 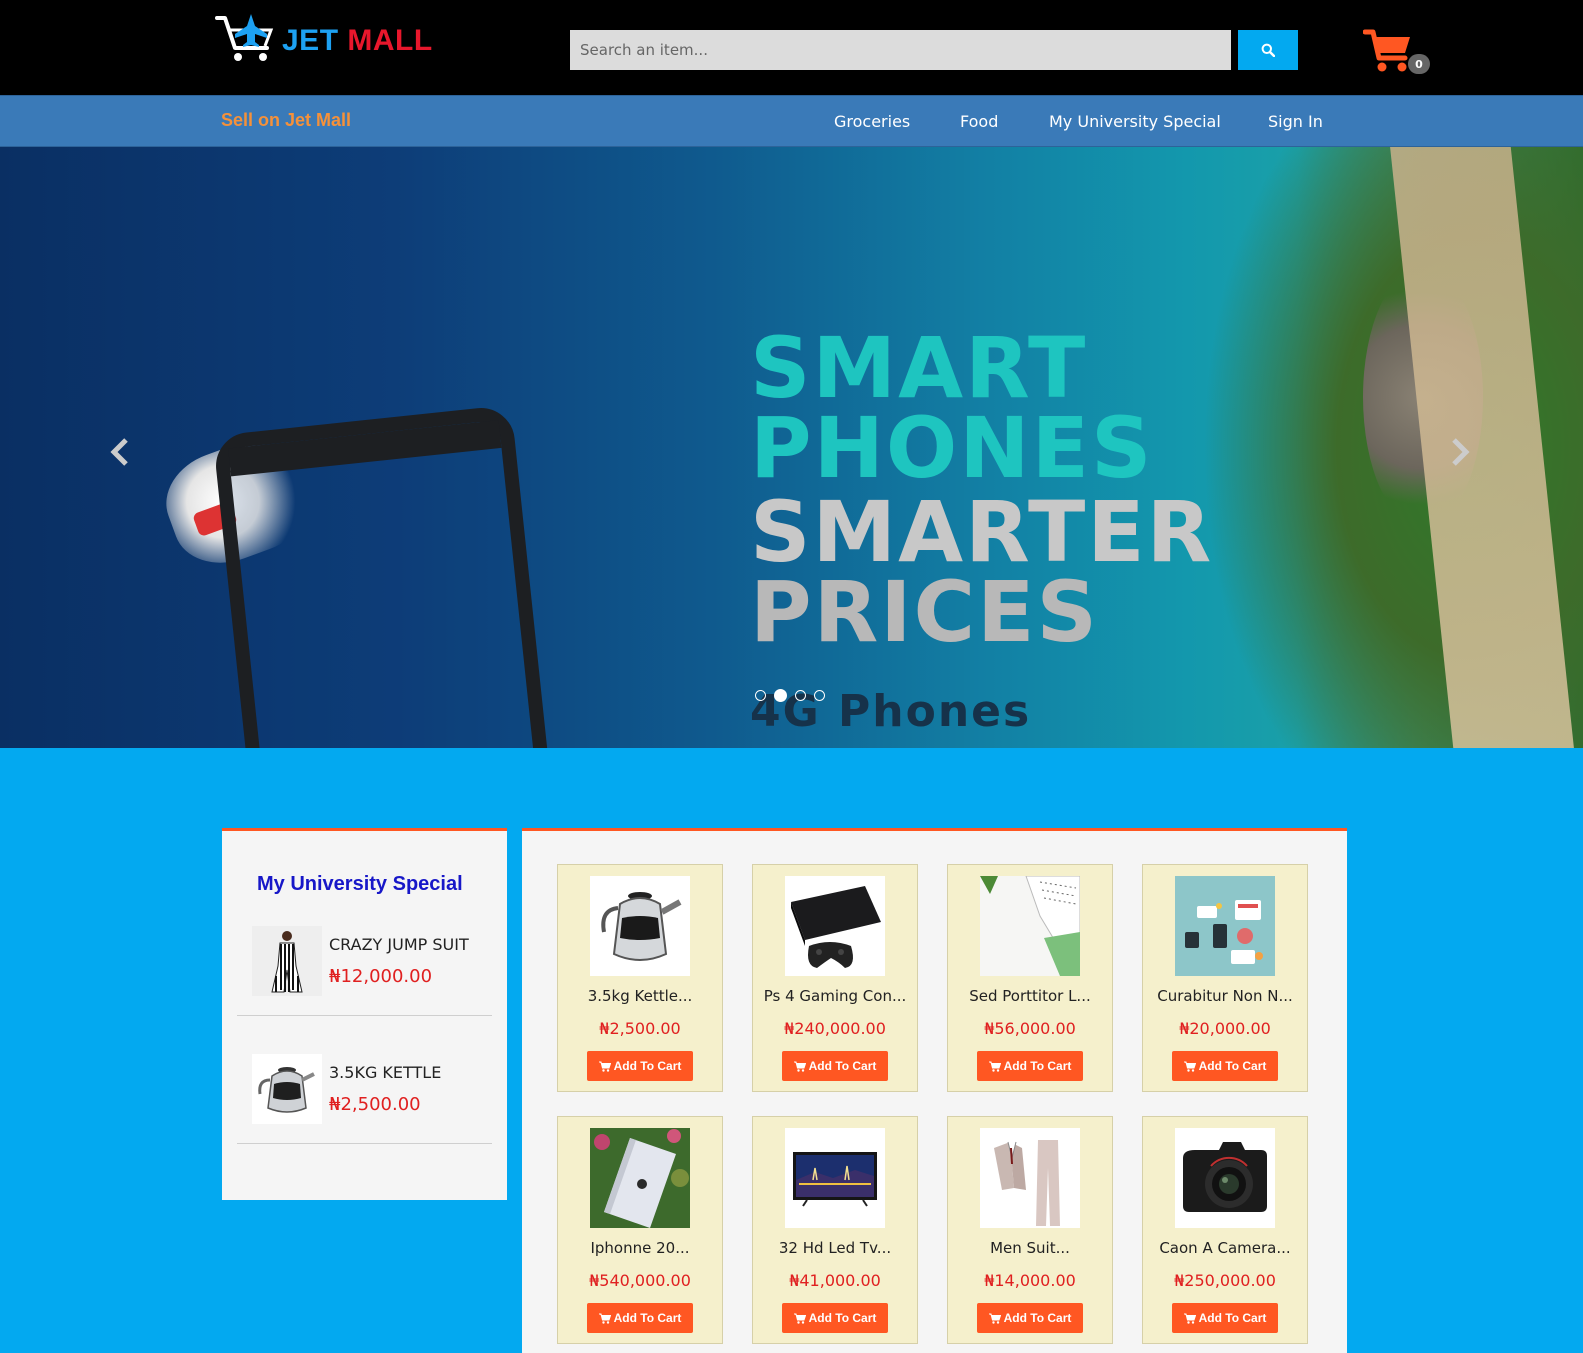 What do you see at coordinates (640, 1028) in the screenshot?
I see `product-price: ₦2,500.00` at bounding box center [640, 1028].